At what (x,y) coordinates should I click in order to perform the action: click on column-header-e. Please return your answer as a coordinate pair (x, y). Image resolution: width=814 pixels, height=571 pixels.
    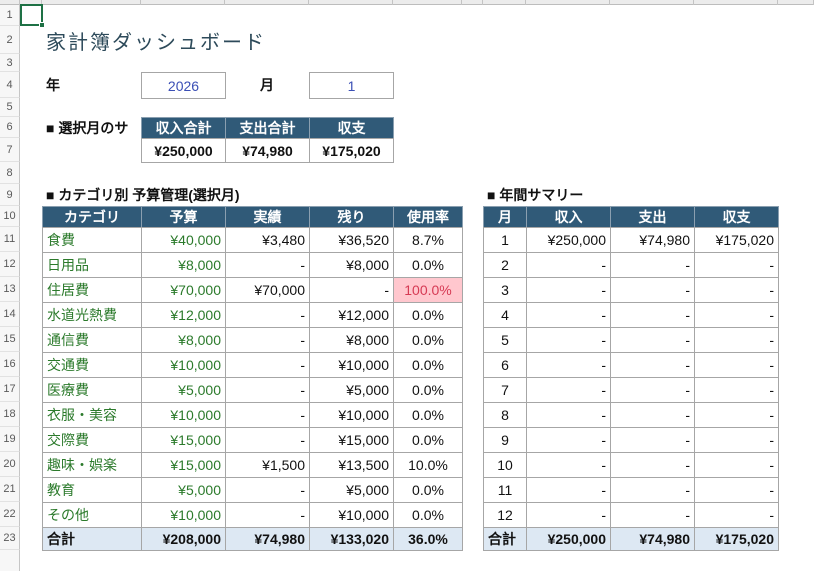
    Looking at the image, I should click on (351, 2).